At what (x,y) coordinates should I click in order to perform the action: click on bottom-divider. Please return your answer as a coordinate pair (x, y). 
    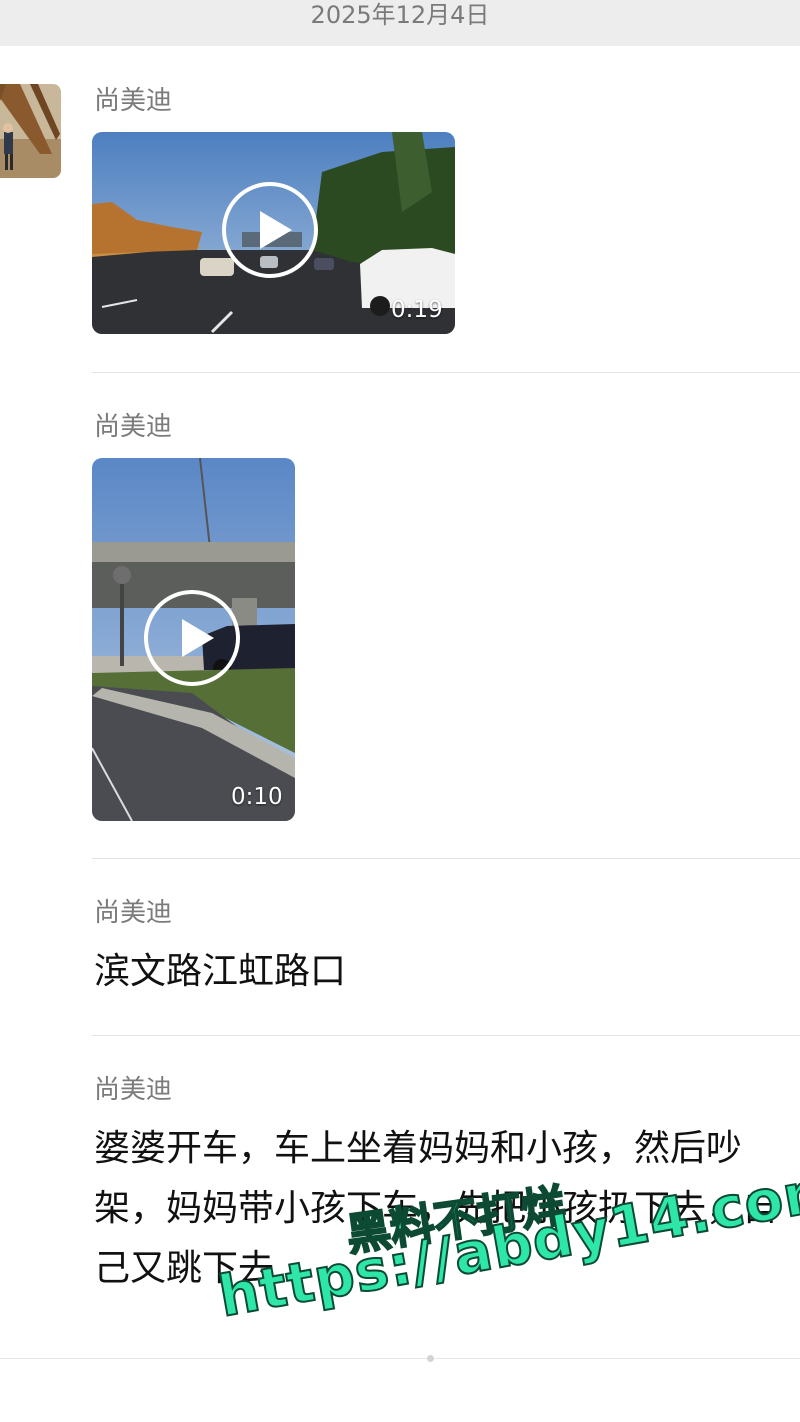
    Looking at the image, I should click on (400, 1358).